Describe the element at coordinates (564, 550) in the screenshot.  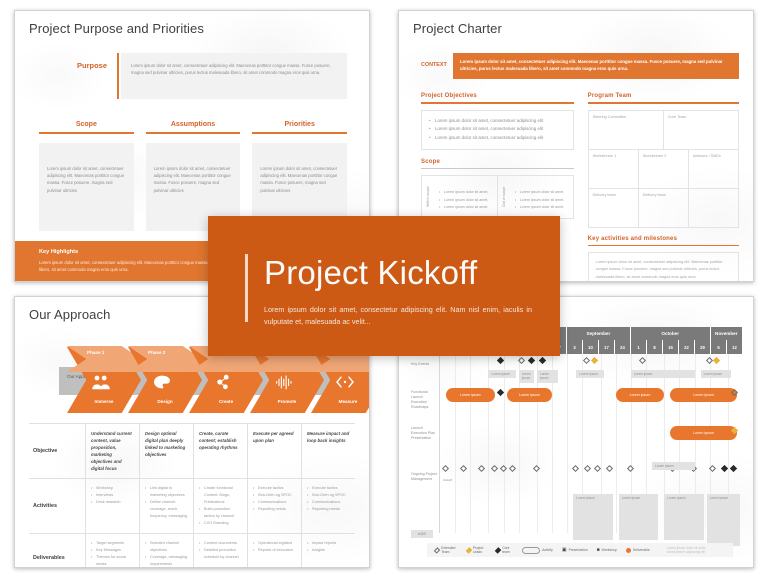
I see `presentation-icon: ▣` at that location.